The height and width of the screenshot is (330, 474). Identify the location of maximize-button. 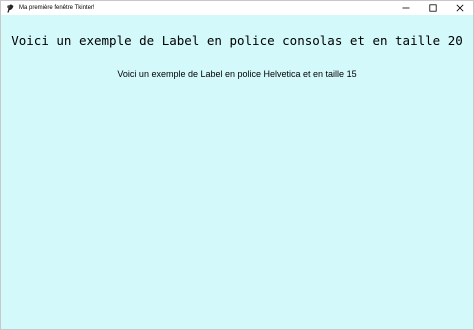
(432, 8).